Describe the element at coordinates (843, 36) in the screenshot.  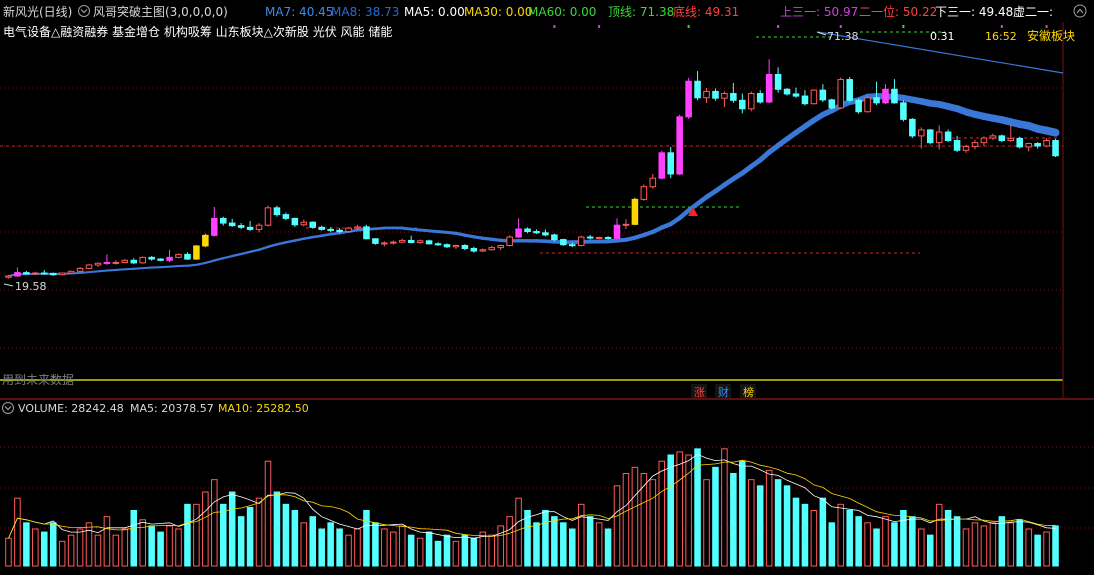
I see `price-high-label: 71.38` at that location.